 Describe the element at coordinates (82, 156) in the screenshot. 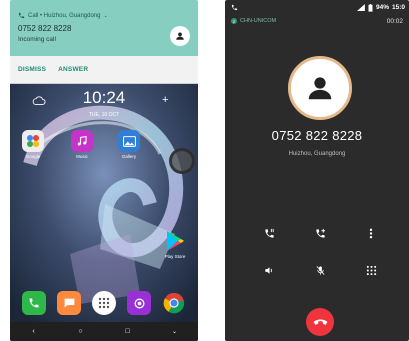

I see `app-label: Music` at that location.